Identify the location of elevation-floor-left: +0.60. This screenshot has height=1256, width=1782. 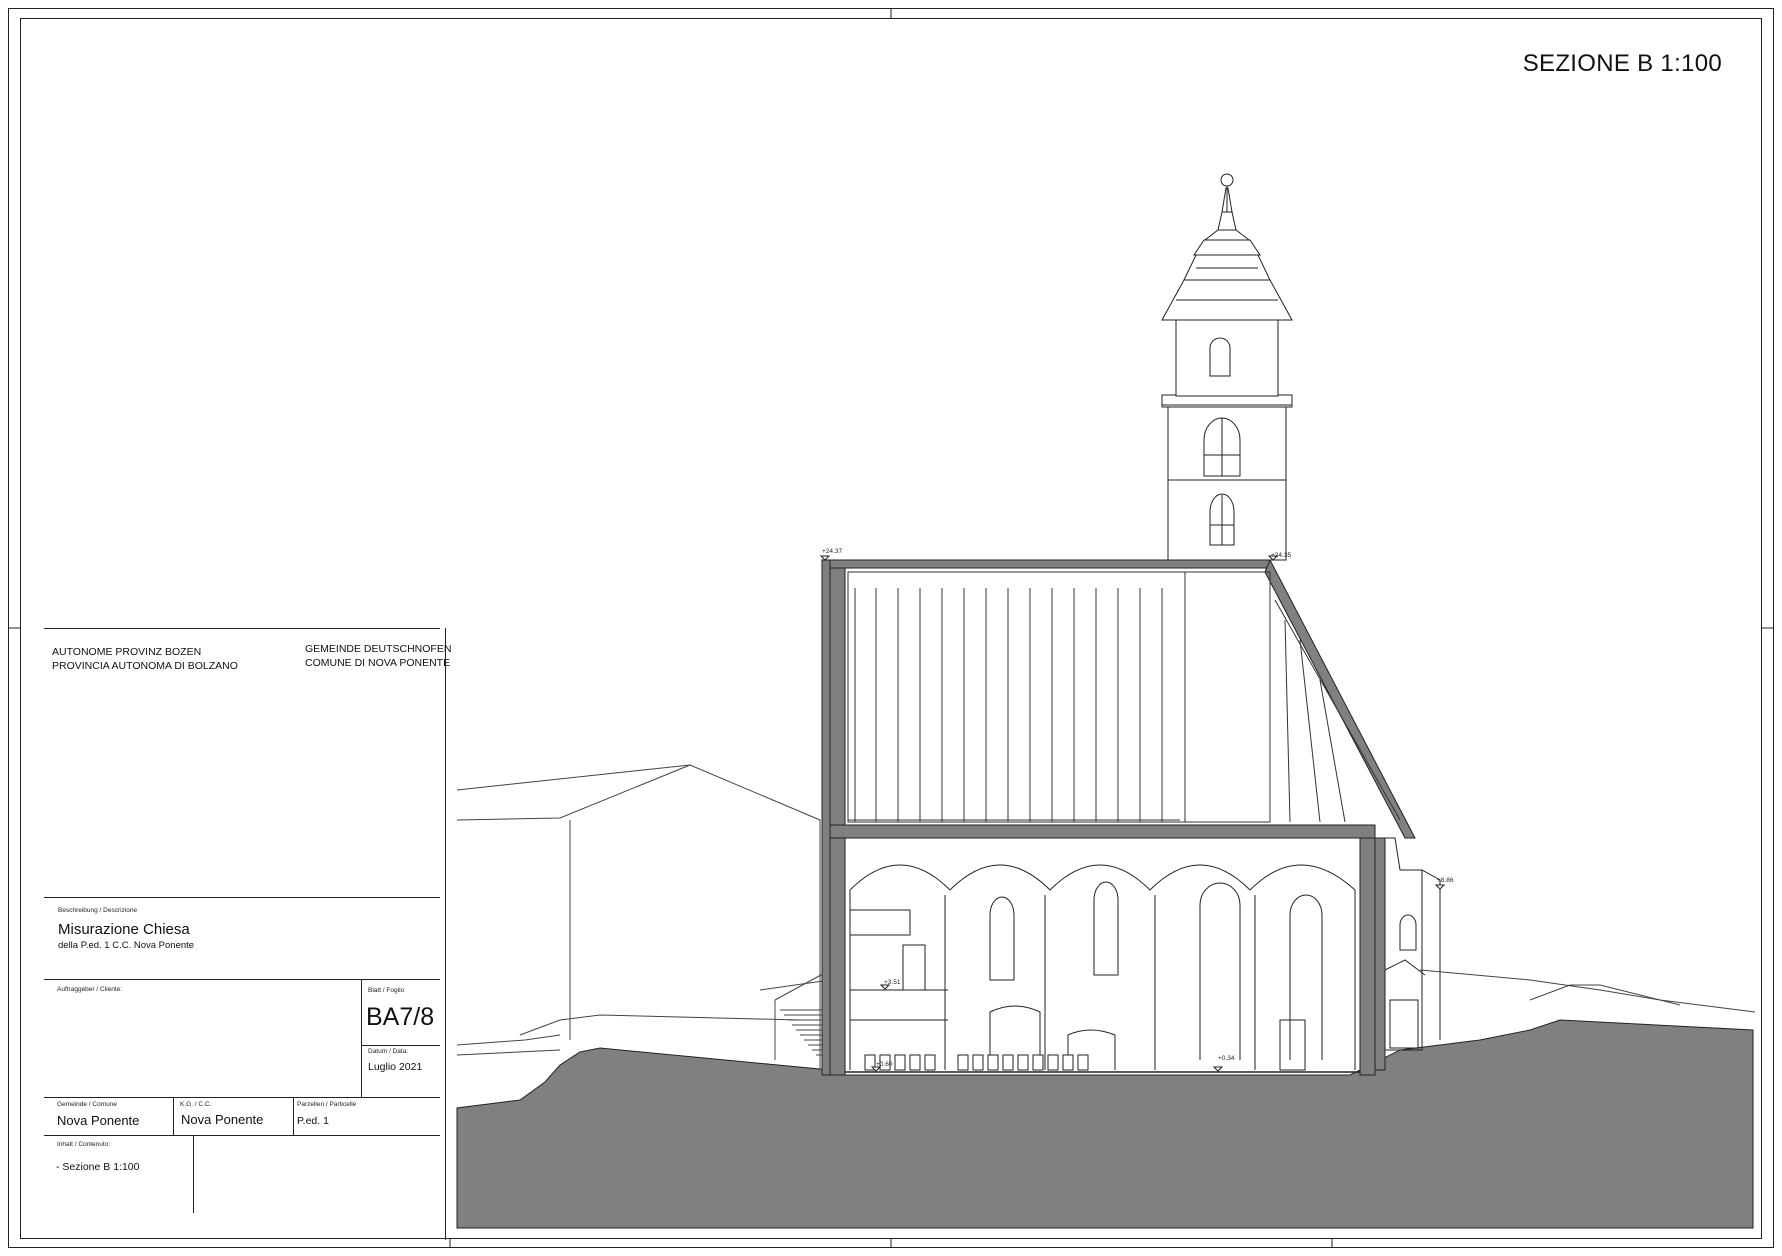
(884, 1064).